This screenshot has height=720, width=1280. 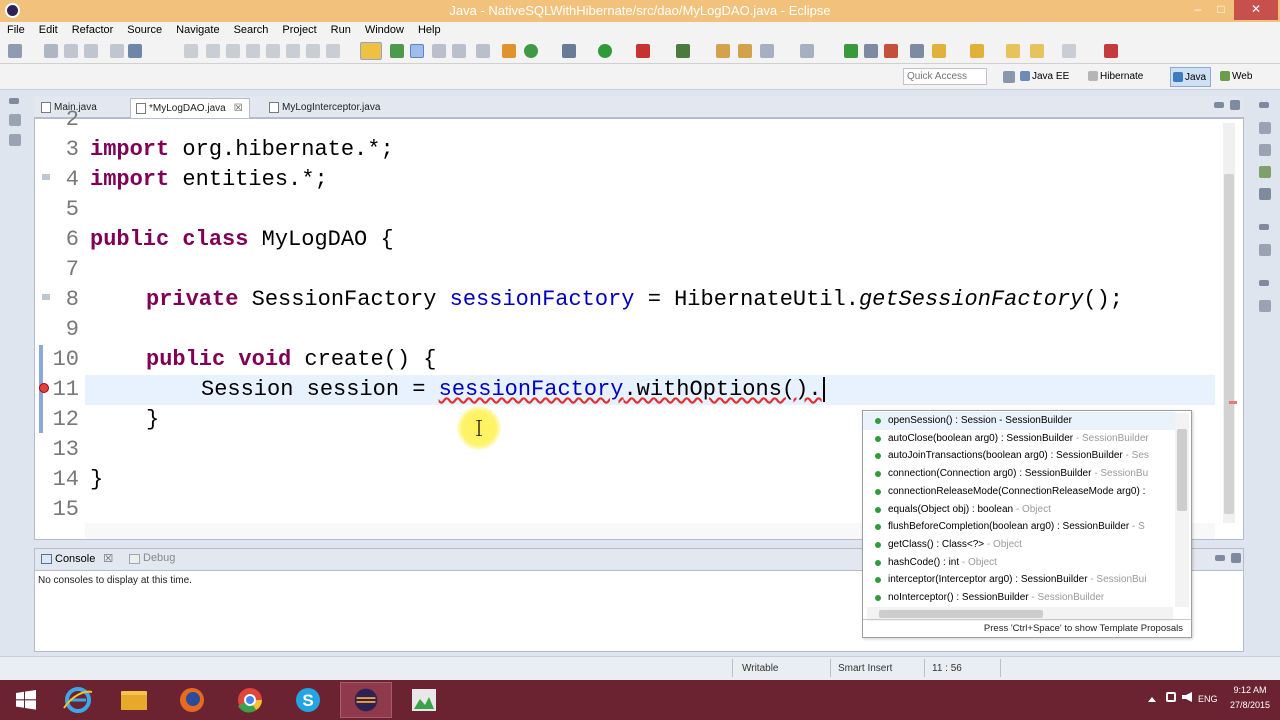 I want to click on perspective-web: Web, so click(x=1237, y=77).